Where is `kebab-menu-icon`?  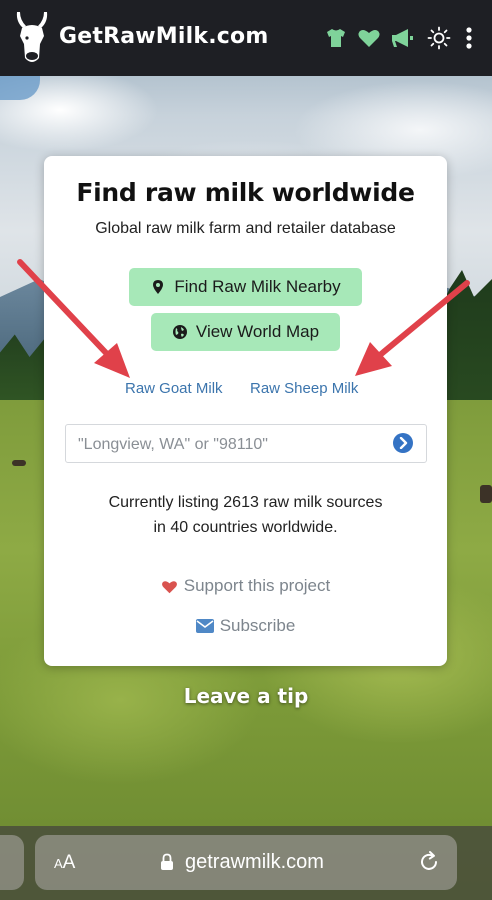
kebab-menu-icon is located at coordinates (469, 38).